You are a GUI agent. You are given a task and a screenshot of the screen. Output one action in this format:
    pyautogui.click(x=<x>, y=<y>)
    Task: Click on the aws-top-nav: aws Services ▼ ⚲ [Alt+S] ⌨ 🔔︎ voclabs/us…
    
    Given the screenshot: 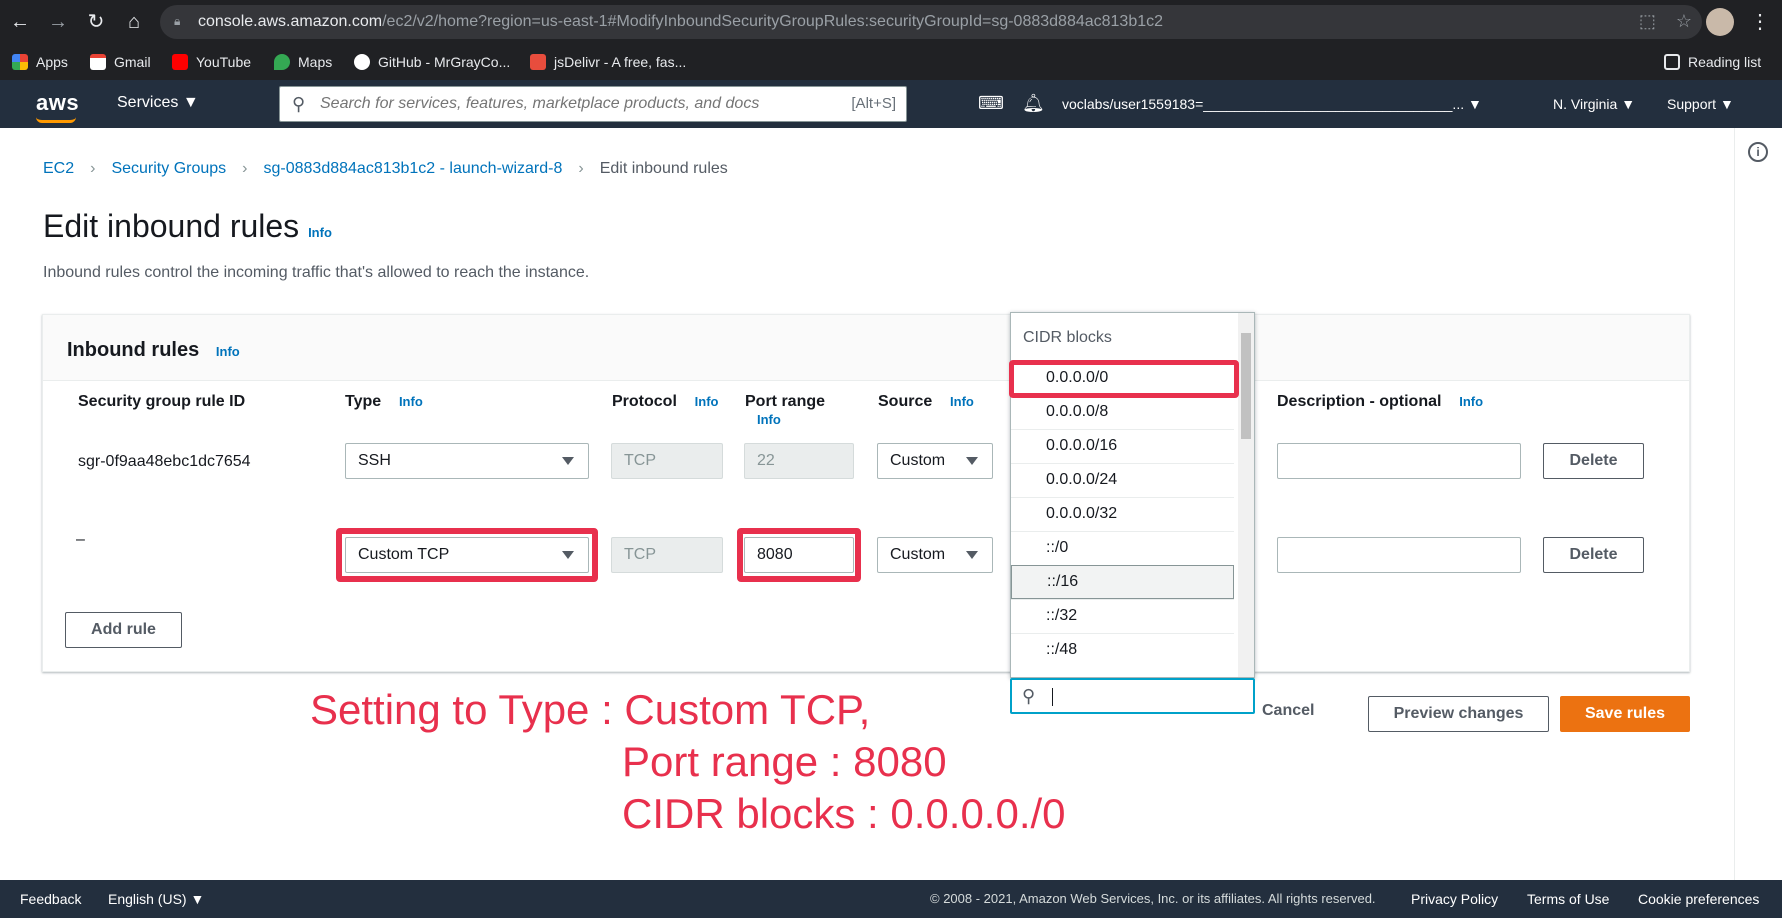 What is the action you would take?
    pyautogui.click(x=891, y=104)
    